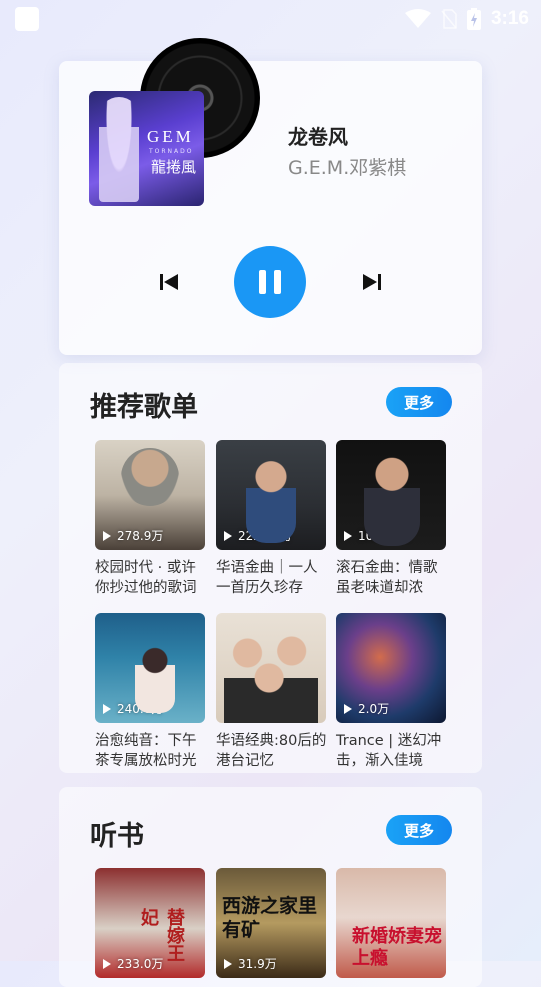 Image resolution: width=541 pixels, height=987 pixels. What do you see at coordinates (391, 668) in the screenshot?
I see `playlist-cover: 2.0万` at bounding box center [391, 668].